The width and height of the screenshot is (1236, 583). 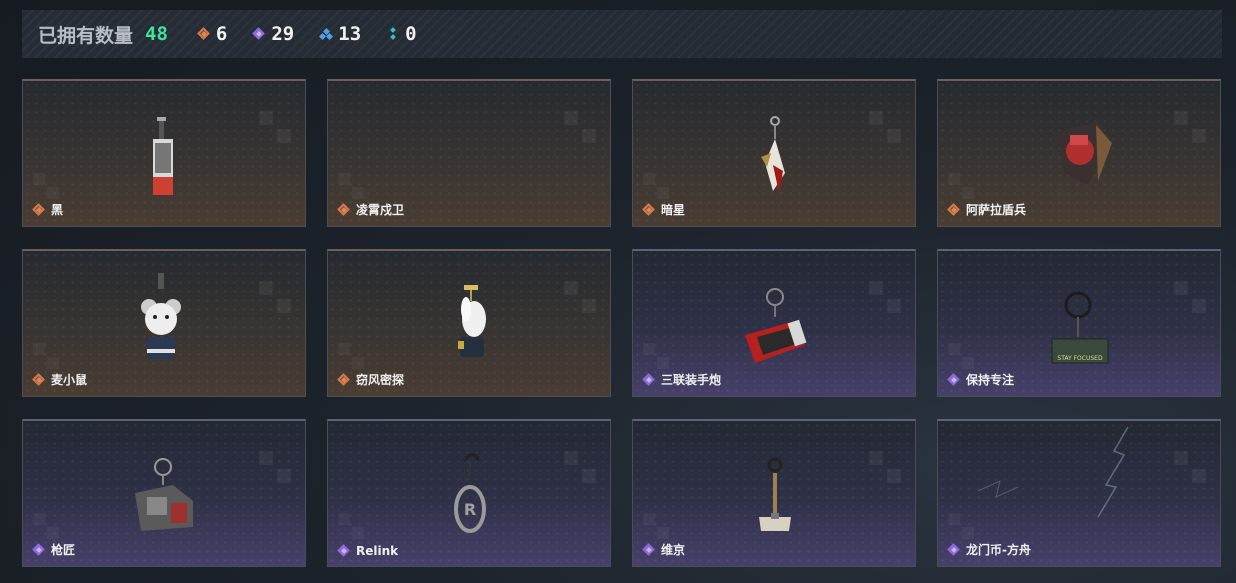 I want to click on teal-dot-icon, so click(x=393, y=33).